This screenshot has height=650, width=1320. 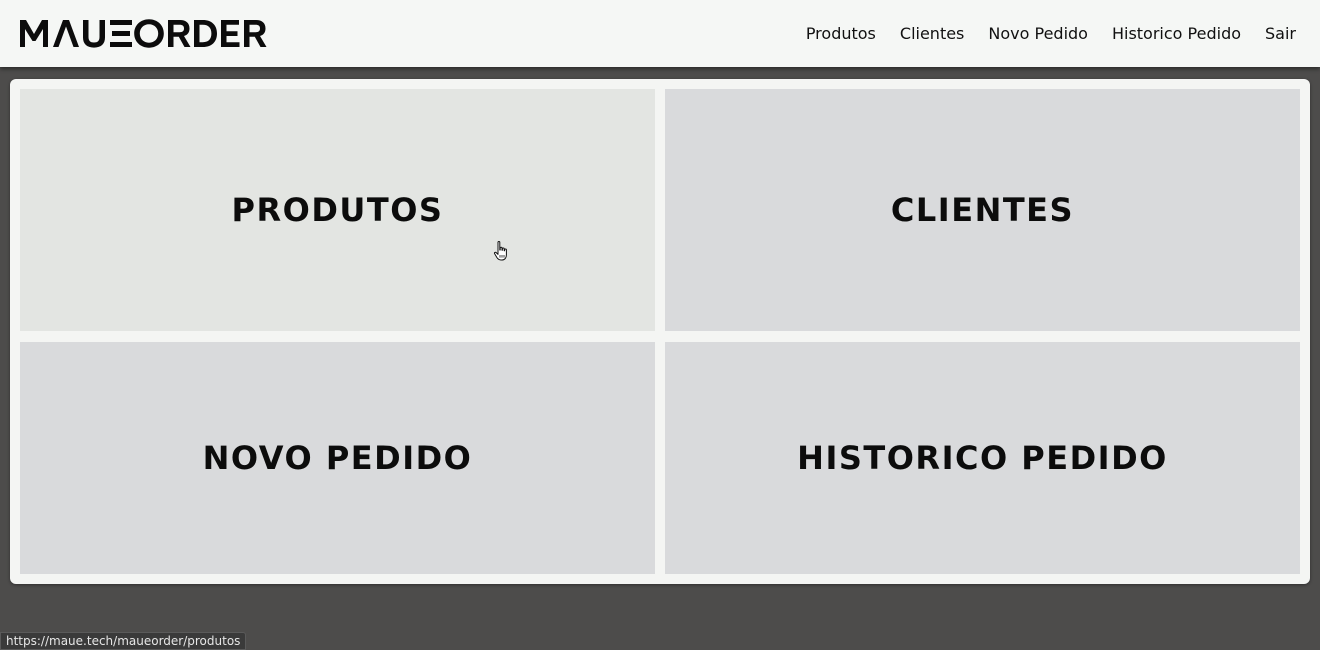 I want to click on hand-pointer-icon, so click(x=502, y=253).